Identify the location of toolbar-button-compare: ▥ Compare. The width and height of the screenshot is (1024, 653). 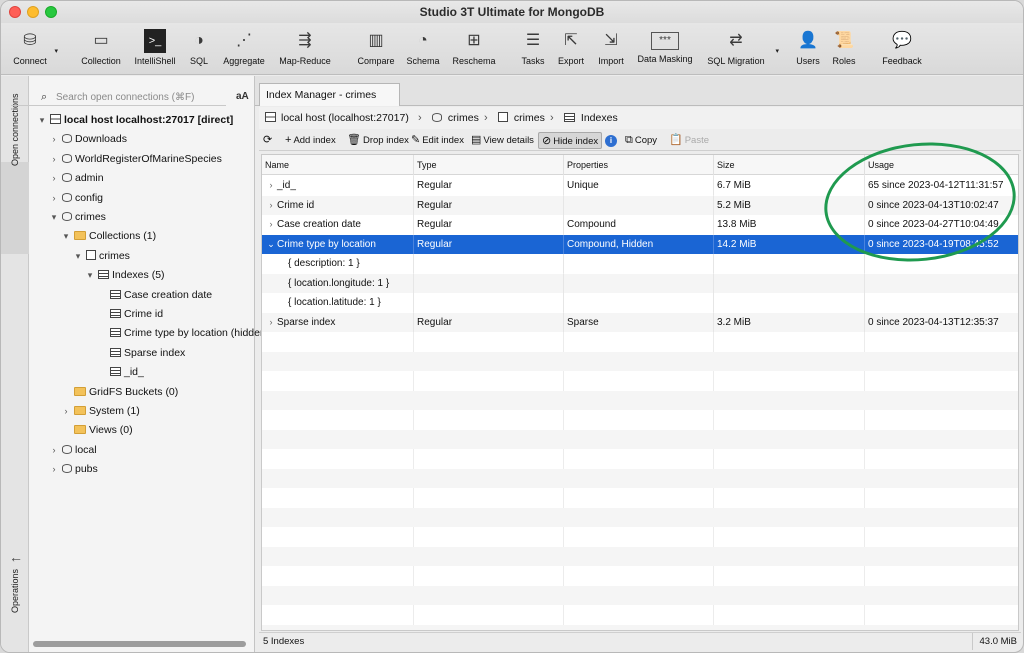
(376, 49).